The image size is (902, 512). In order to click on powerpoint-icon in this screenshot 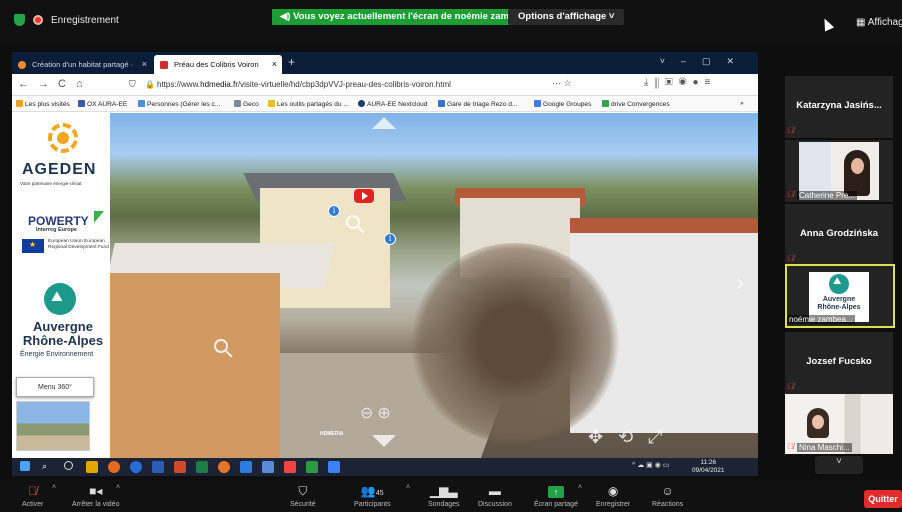, I will do `click(180, 467)`.